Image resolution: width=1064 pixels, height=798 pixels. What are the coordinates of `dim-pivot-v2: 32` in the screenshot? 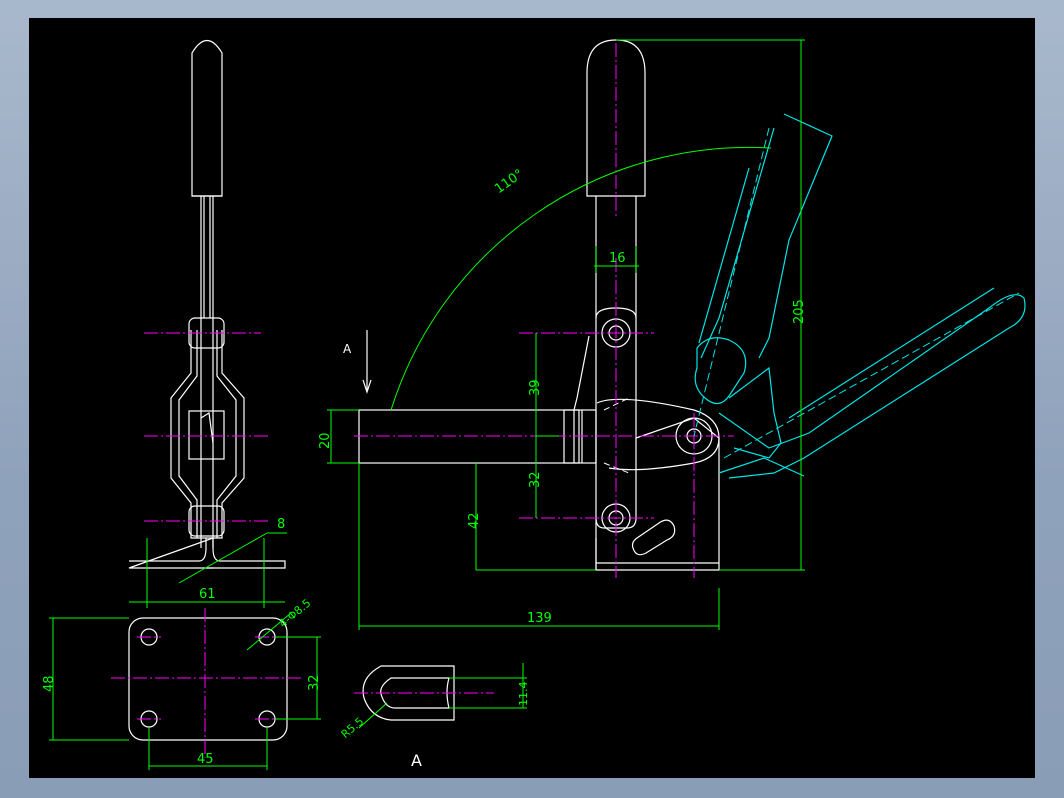 It's located at (535, 479).